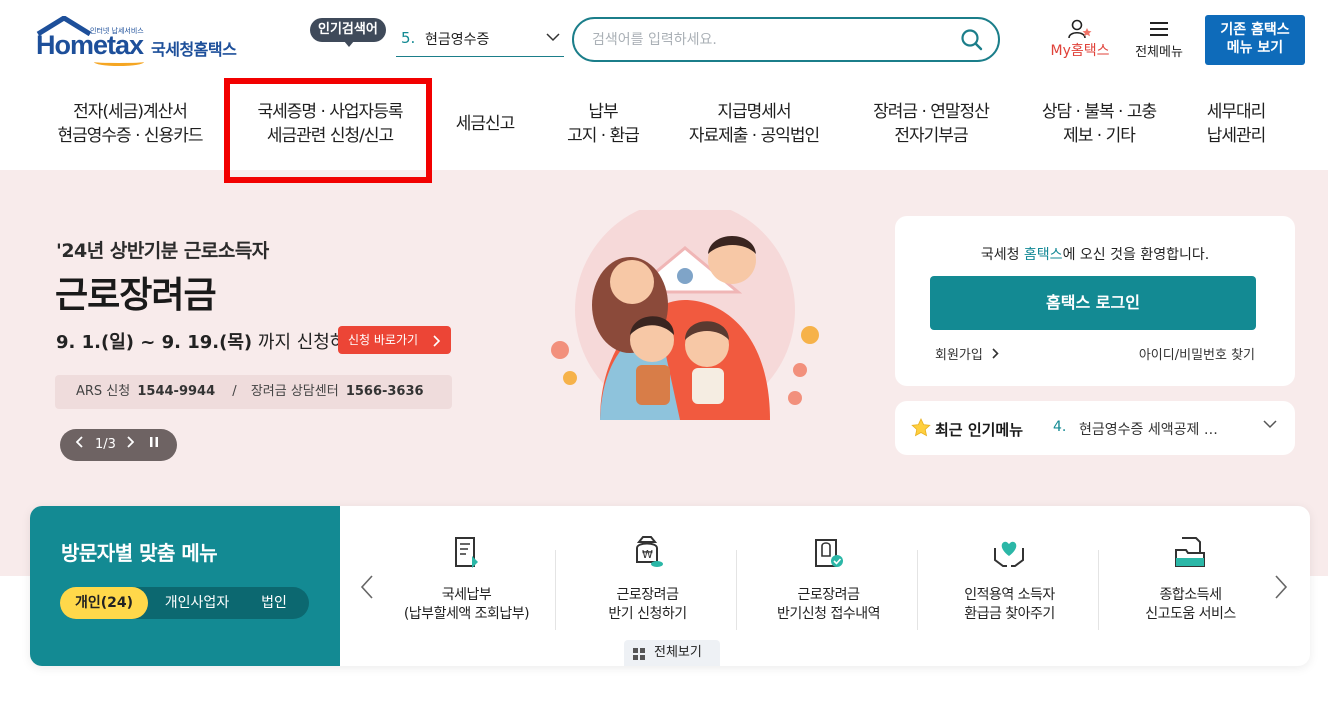 The height and width of the screenshot is (709, 1328). Describe the element at coordinates (672, 653) in the screenshot. I see `view-all-button: 전체보기` at that location.